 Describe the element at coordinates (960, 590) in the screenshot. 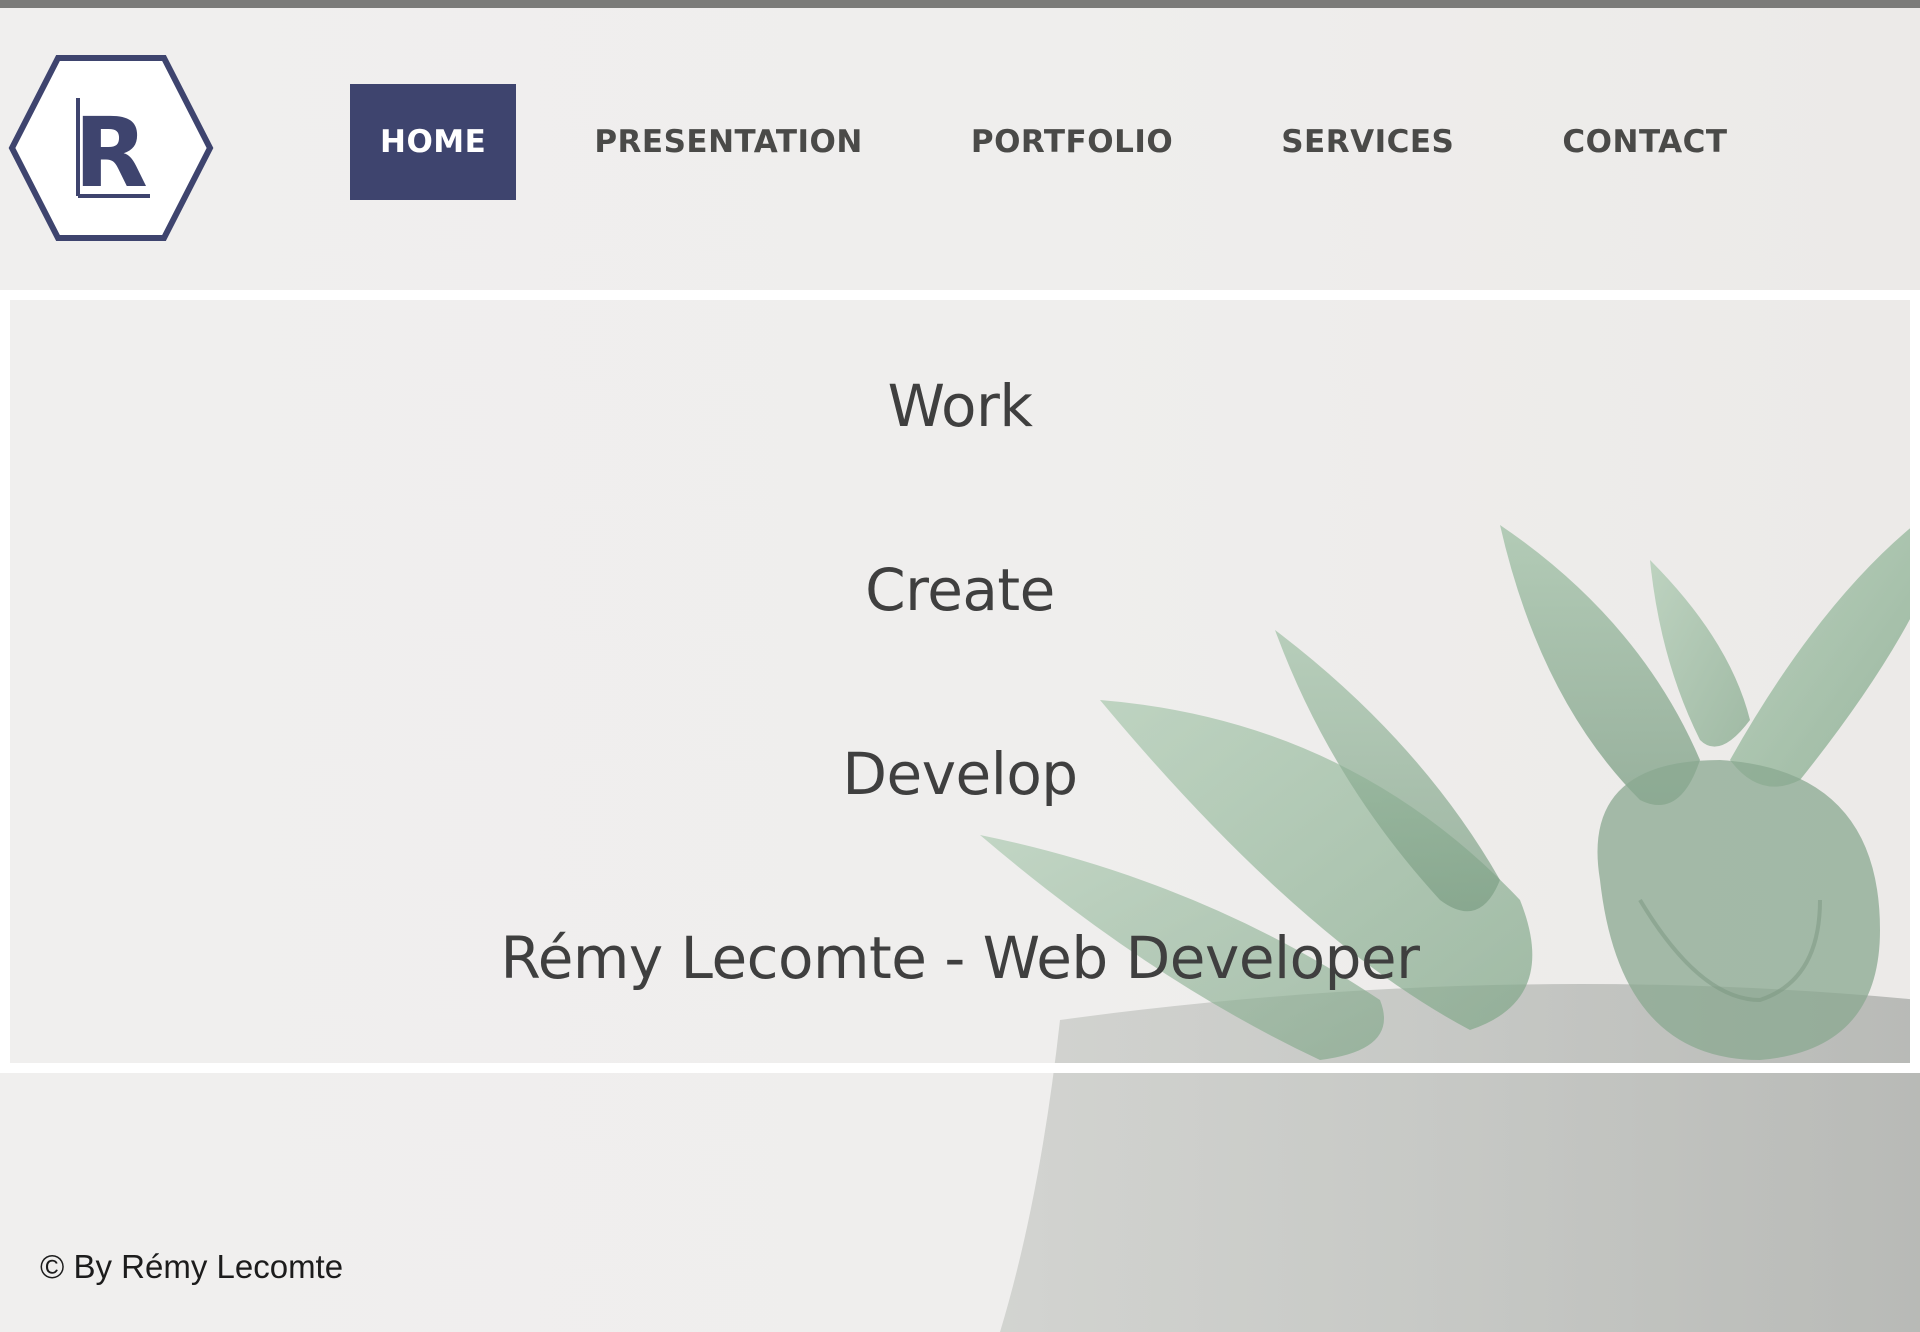

I see `hero-line-create: Create` at that location.